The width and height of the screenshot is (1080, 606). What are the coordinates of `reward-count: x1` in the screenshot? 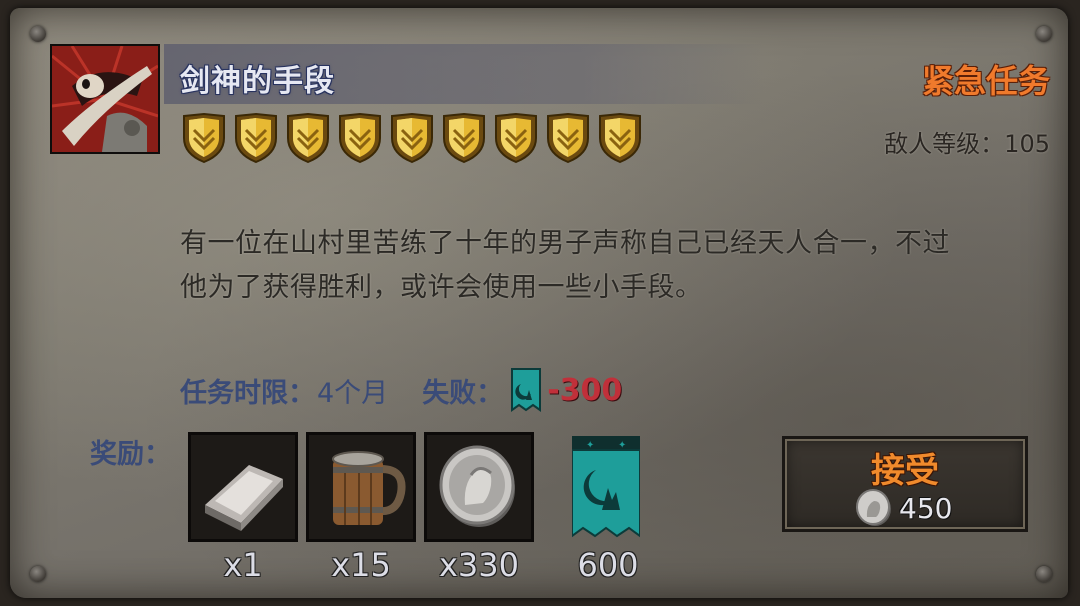 It's located at (243, 565).